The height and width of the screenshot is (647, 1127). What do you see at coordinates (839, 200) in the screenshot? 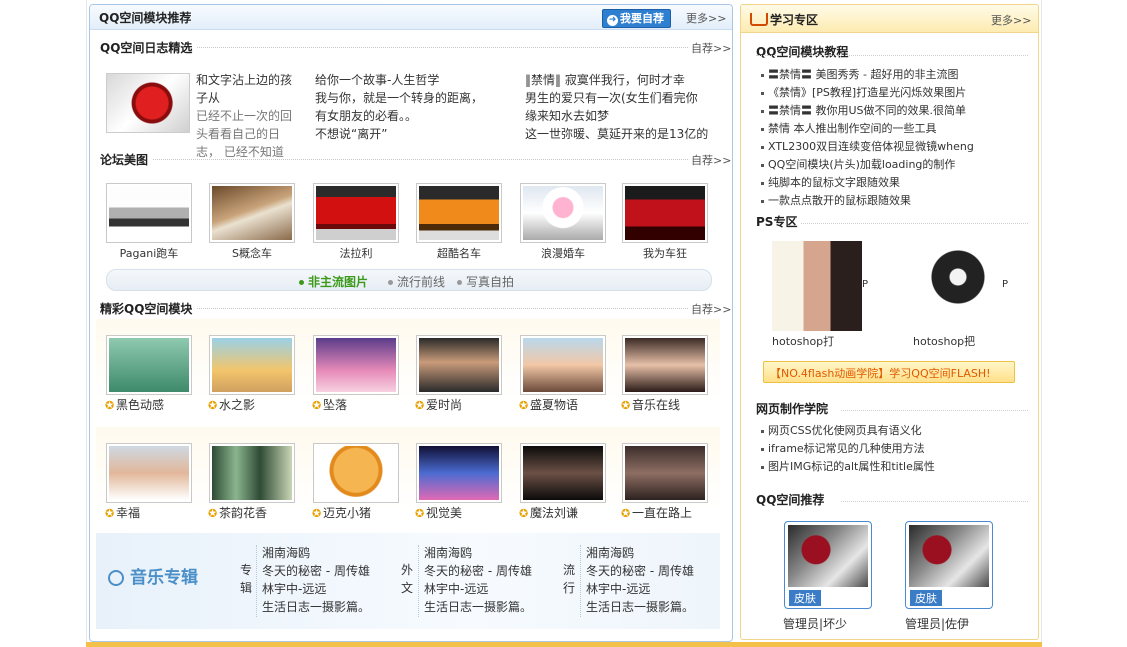
I see `tutorial-text: 一款点点散开的鼠标跟随效果` at bounding box center [839, 200].